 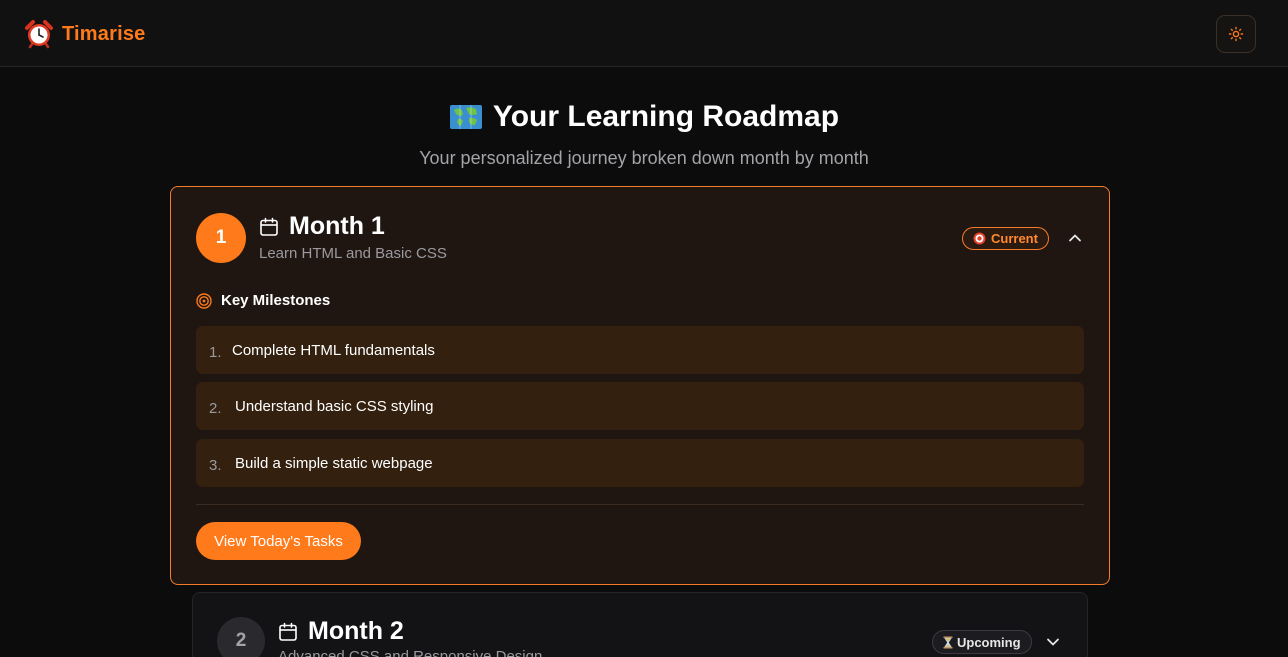 What do you see at coordinates (278, 541) in the screenshot?
I see `view-todays-tasks-button: View Today's Tasks` at bounding box center [278, 541].